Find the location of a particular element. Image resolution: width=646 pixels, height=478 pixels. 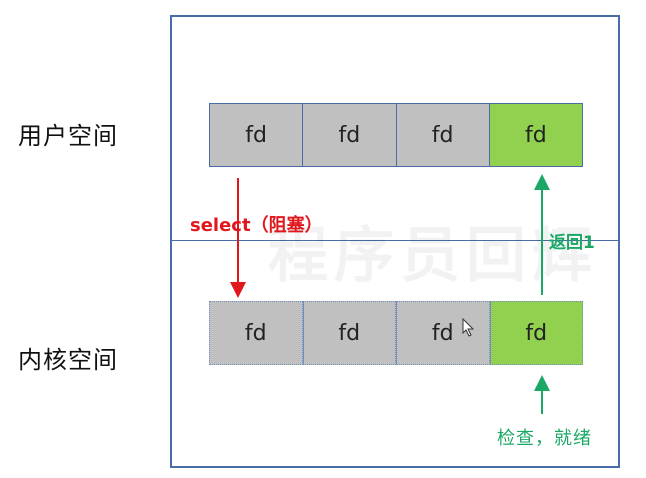

select-blocking-label: select（阻塞） is located at coordinates (256, 225).